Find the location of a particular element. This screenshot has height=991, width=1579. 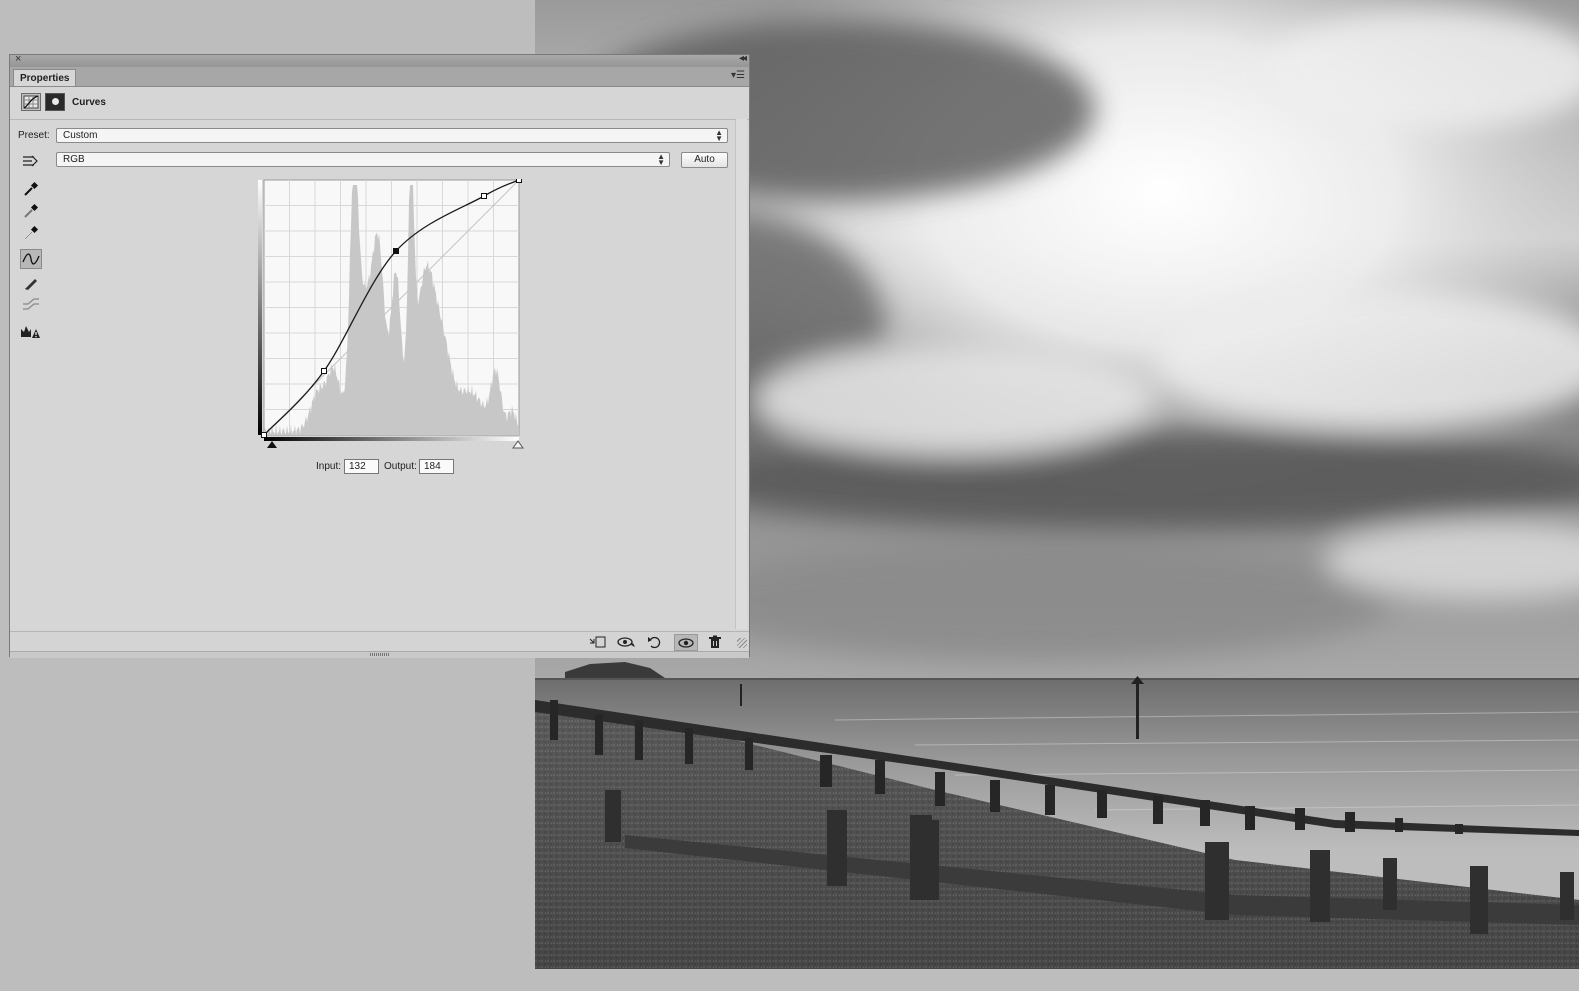

preset-label: Preset: is located at coordinates (34, 135).